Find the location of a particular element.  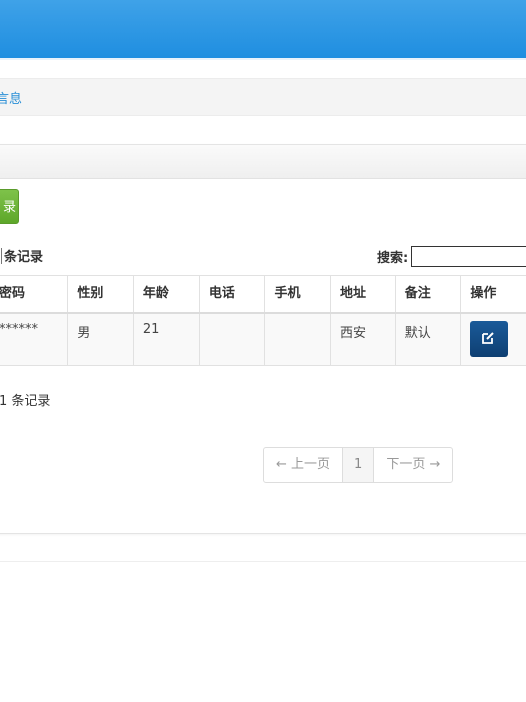

edit-button is located at coordinates (489, 339).